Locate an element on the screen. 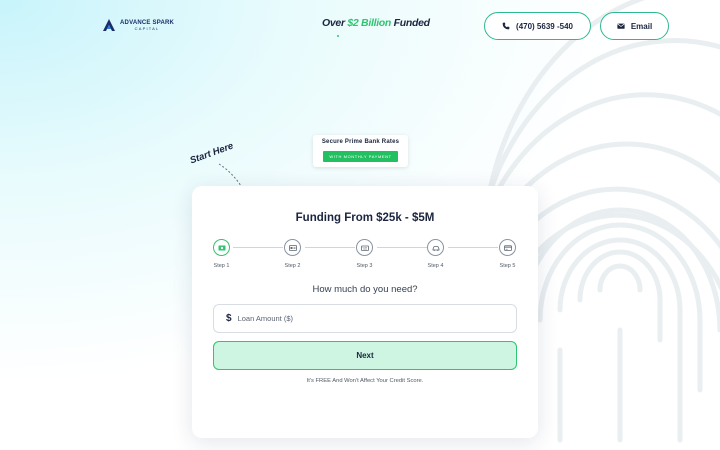 This screenshot has height=450, width=720. step-4: Step 4 is located at coordinates (435, 254).